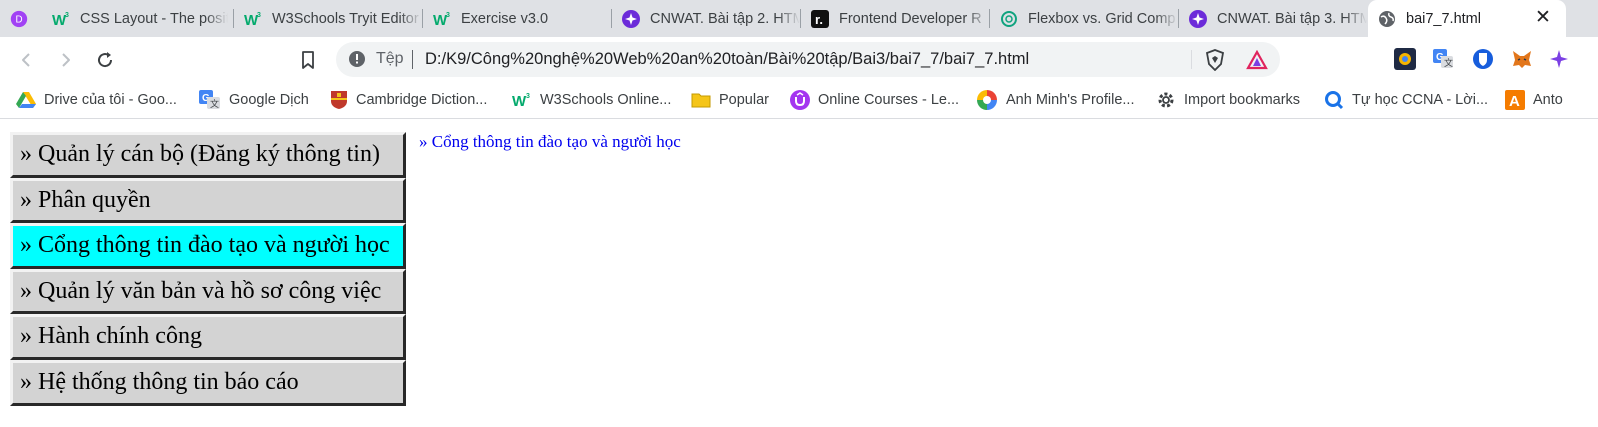 This screenshot has width=1598, height=427. Describe the element at coordinates (744, 100) in the screenshot. I see `bookmark-label: Popular` at that location.